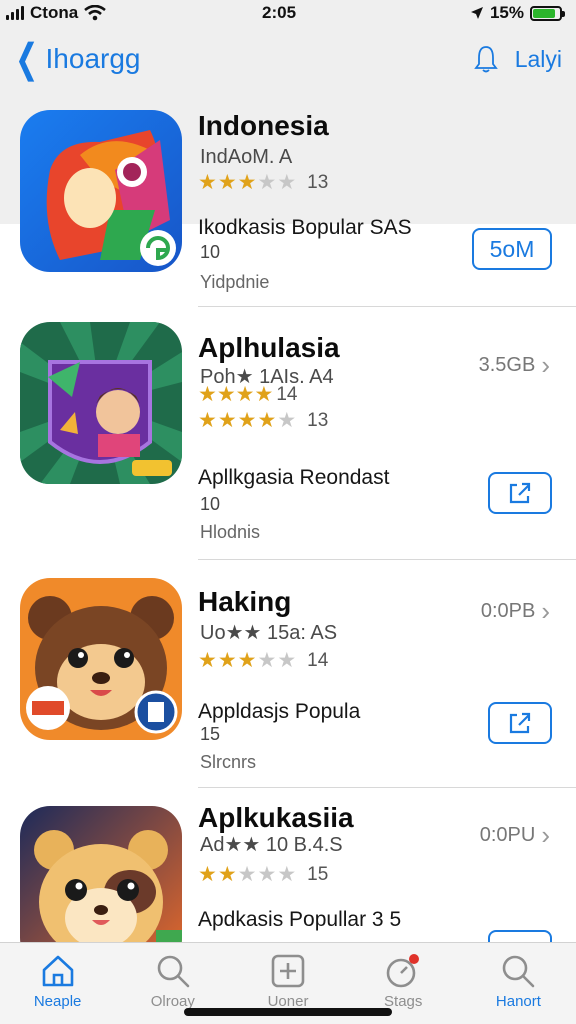 This screenshot has width=576, height=1024. I want to click on app-size-label: 0:0PU, so click(507, 835).